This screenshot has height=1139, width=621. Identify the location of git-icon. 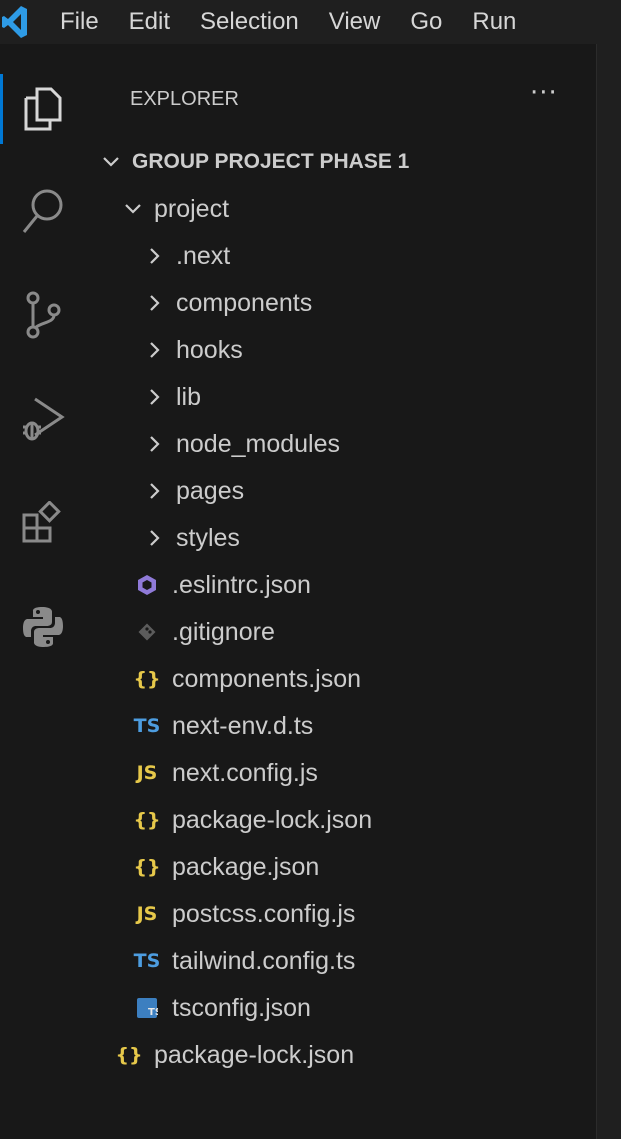
(147, 632).